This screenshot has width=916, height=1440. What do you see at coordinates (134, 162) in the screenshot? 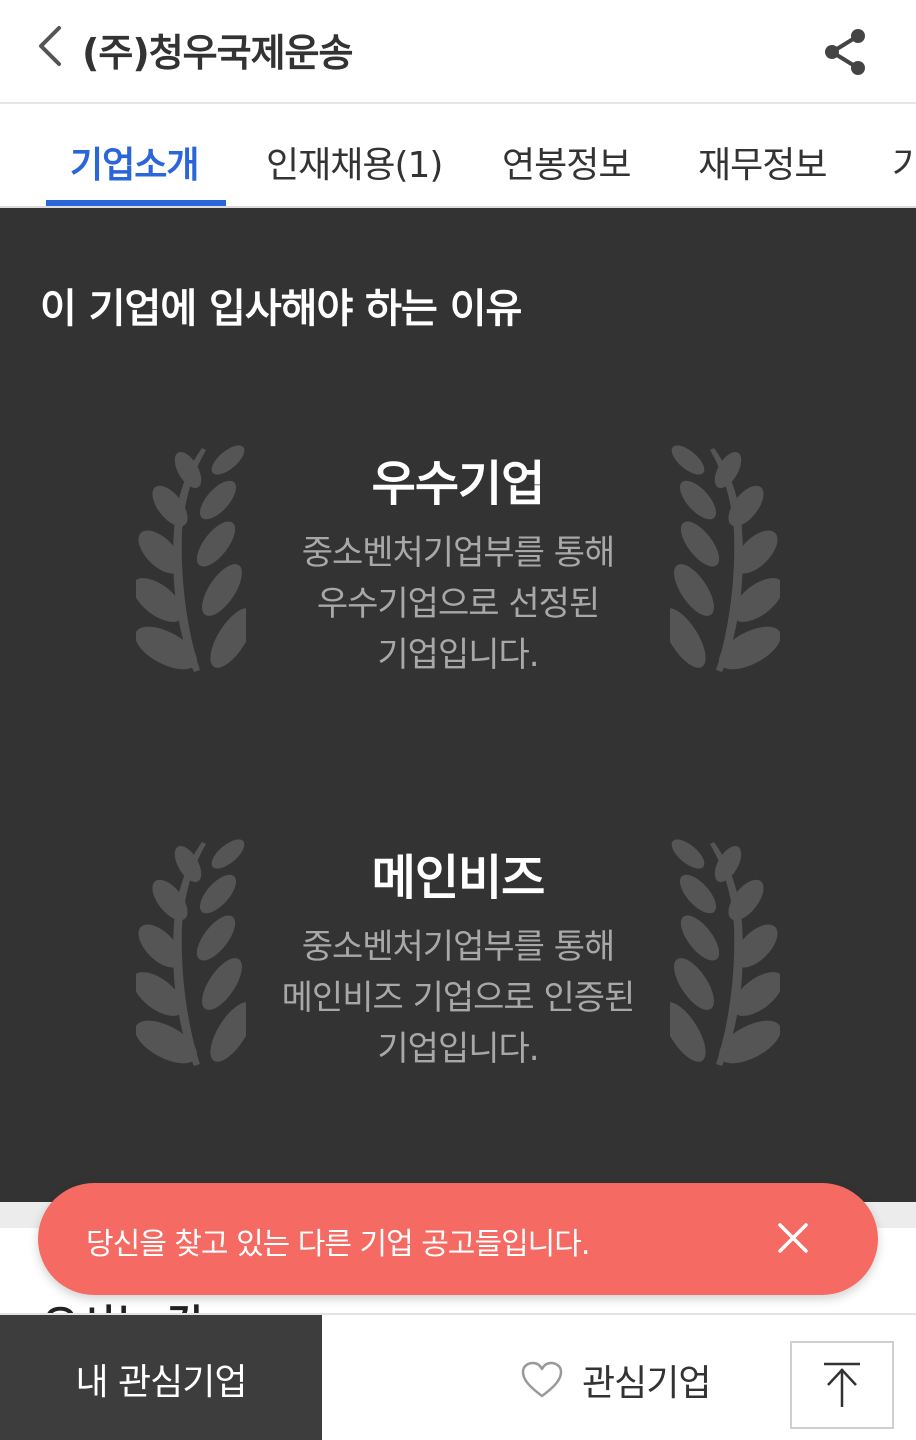
I see `tab-company-intro: 기업소개` at bounding box center [134, 162].